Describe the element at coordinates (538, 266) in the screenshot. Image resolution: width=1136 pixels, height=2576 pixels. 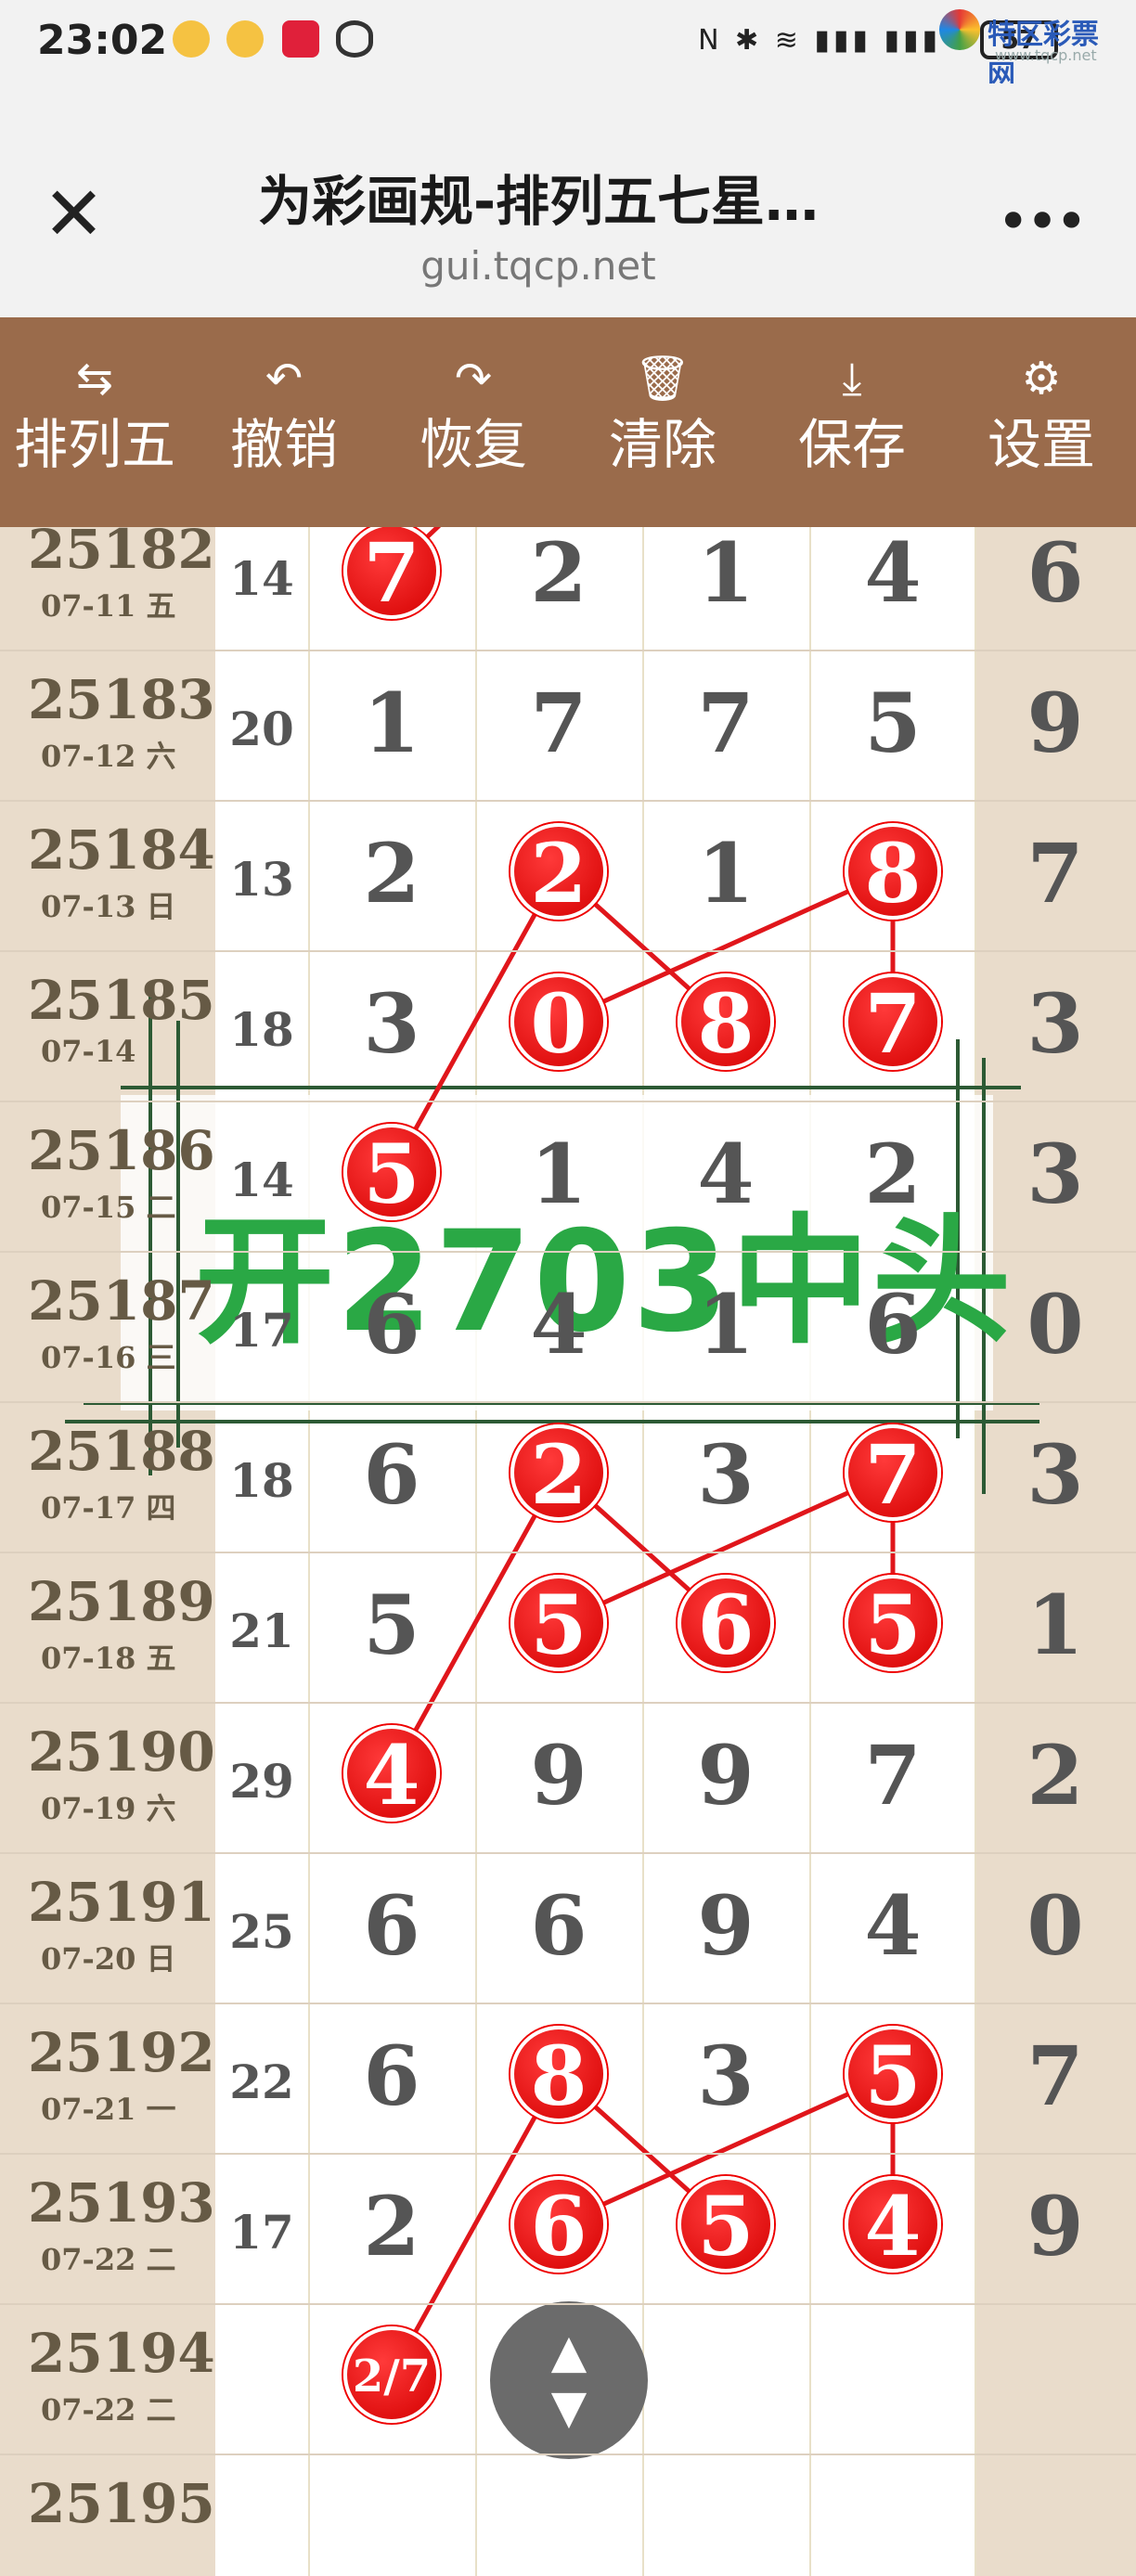
I see `page-url: gui.tqcp.net` at that location.